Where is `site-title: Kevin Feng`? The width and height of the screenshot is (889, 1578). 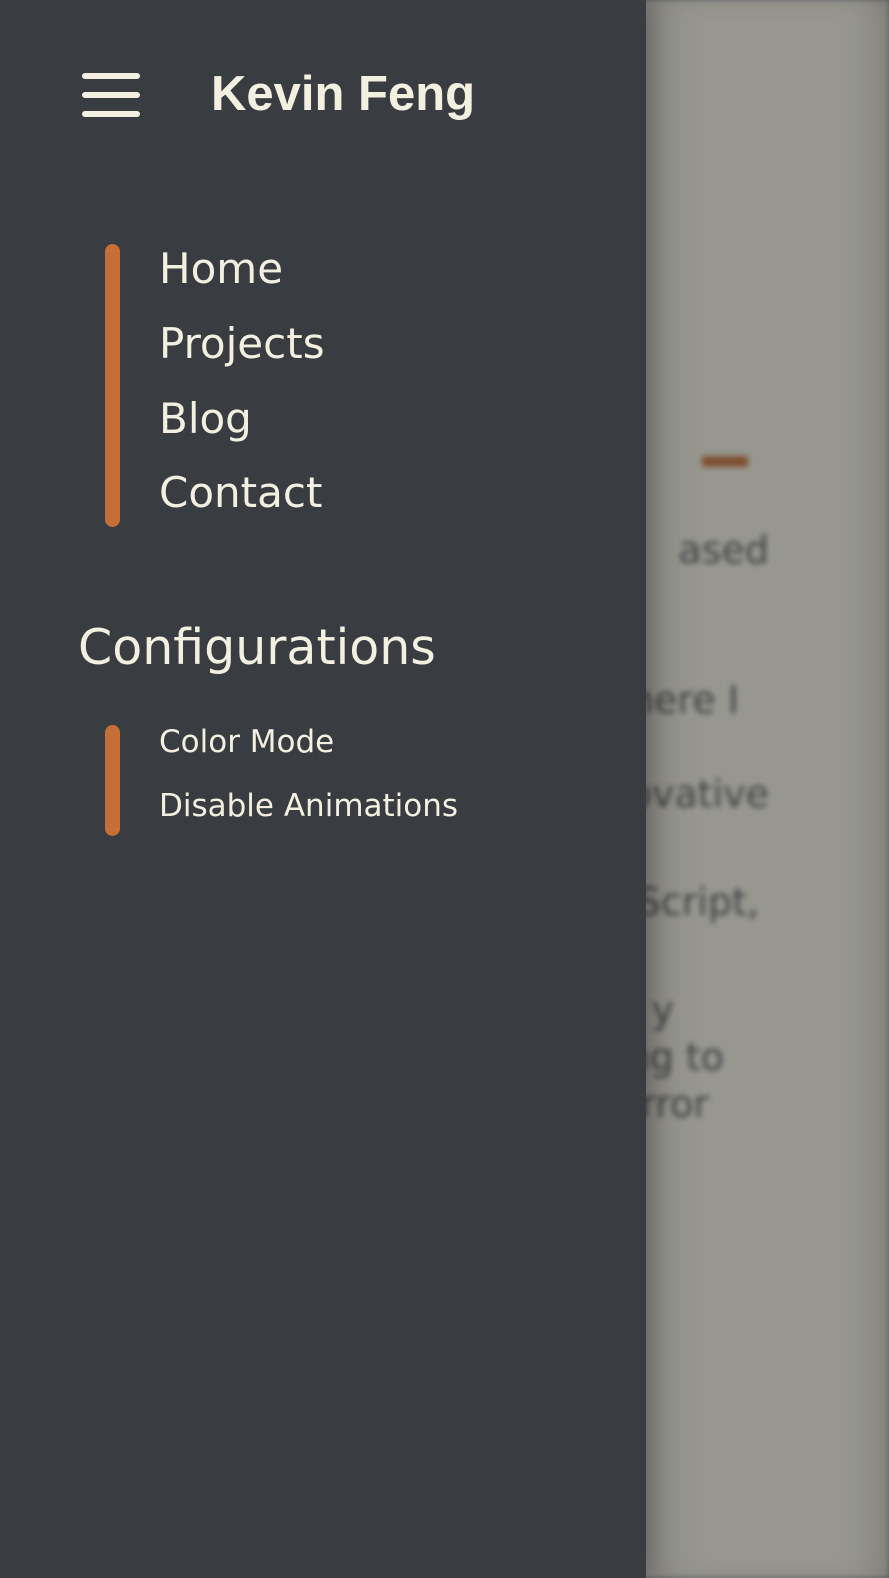 site-title: Kevin Feng is located at coordinates (343, 94).